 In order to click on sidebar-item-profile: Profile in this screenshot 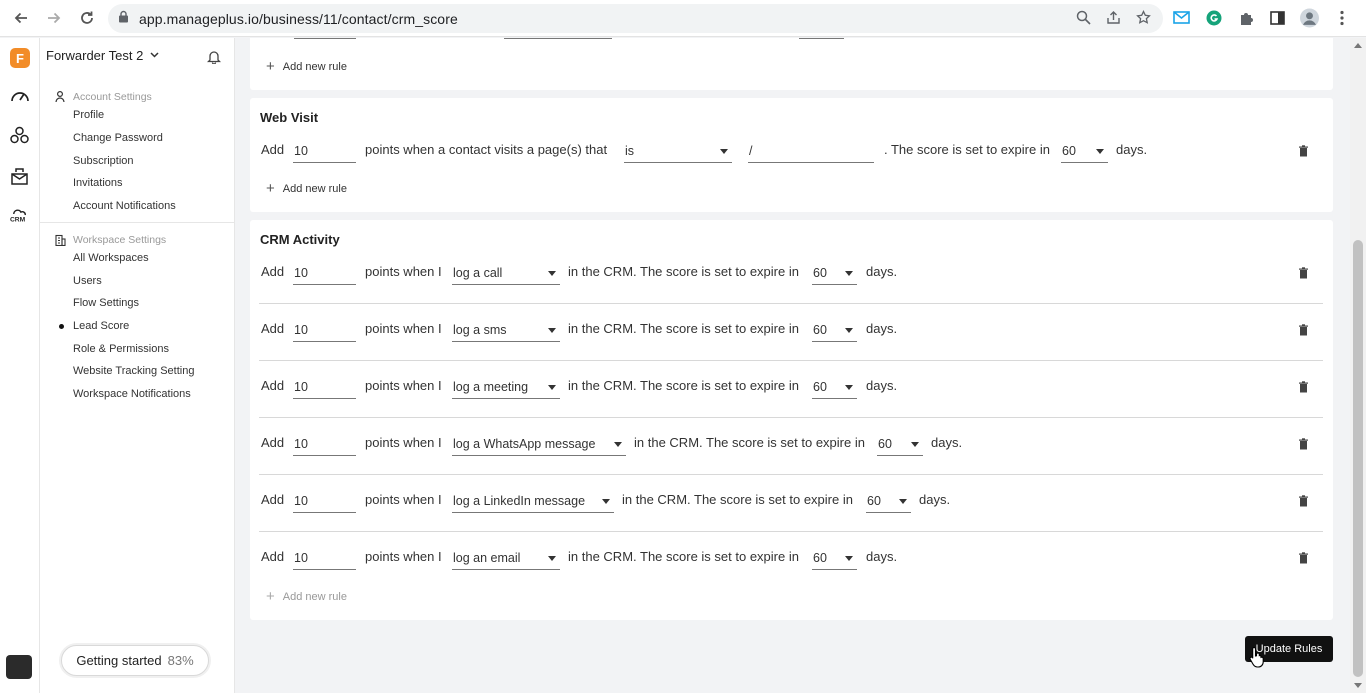, I will do `click(88, 115)`.